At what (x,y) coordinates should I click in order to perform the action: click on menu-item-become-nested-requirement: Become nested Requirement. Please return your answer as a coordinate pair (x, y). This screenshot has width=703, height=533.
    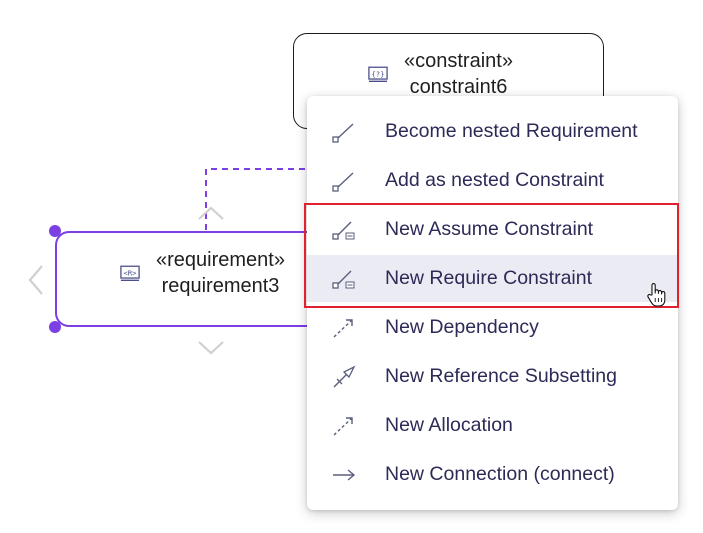
    Looking at the image, I should click on (492, 131).